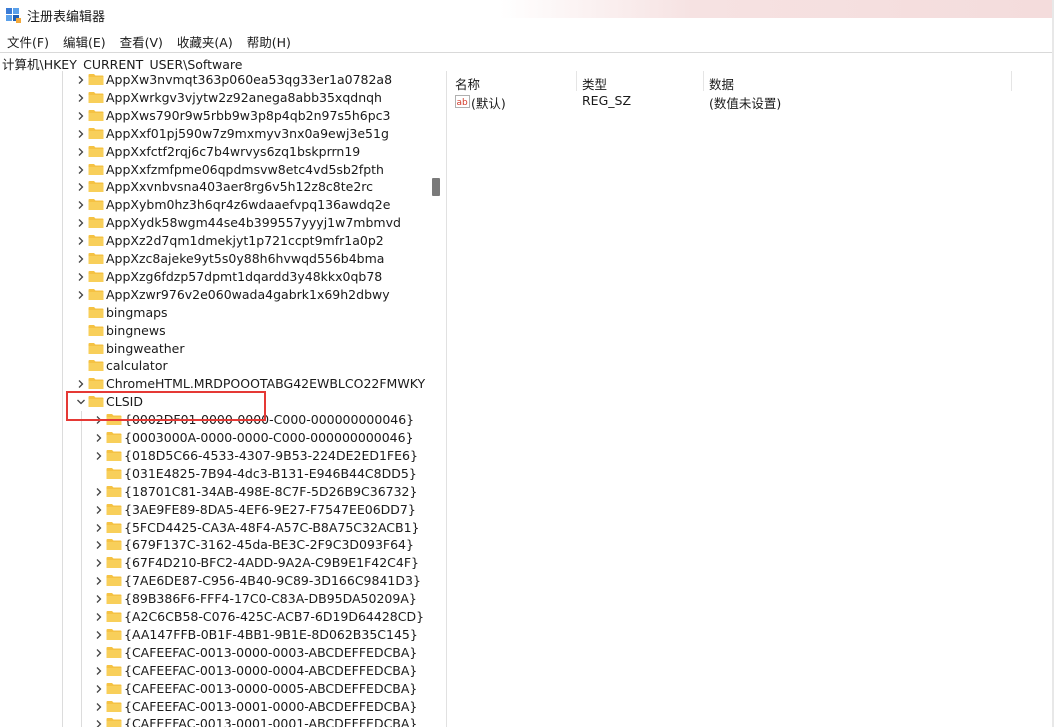 This screenshot has height=727, width=1054. I want to click on column-header-type: 类型, so click(594, 83).